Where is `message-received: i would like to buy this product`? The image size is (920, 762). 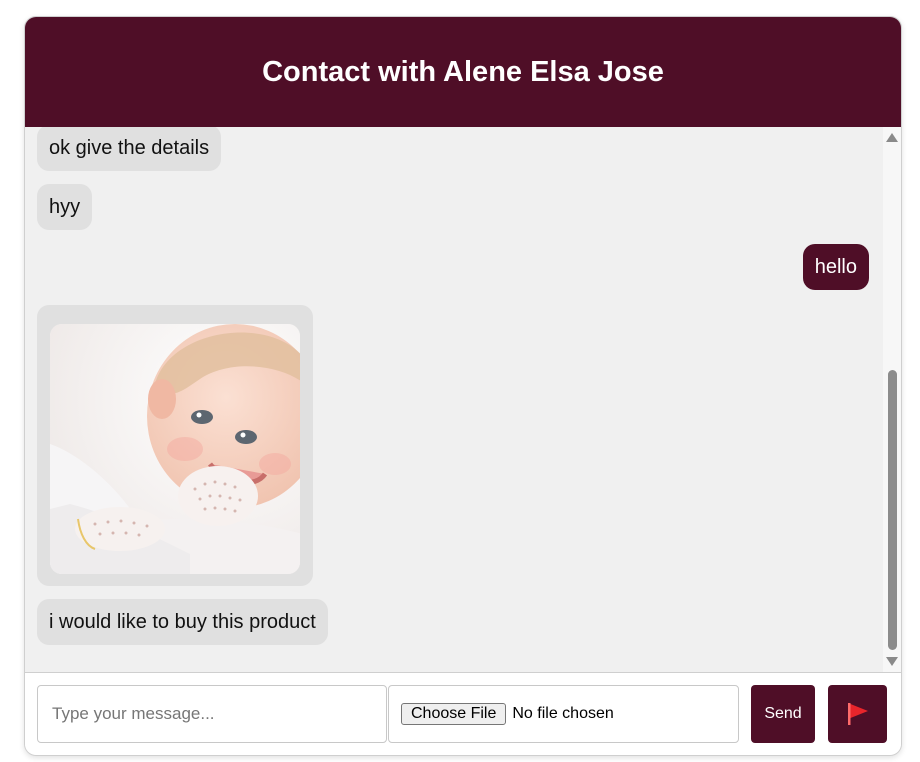 message-received: i would like to buy this product is located at coordinates (182, 622).